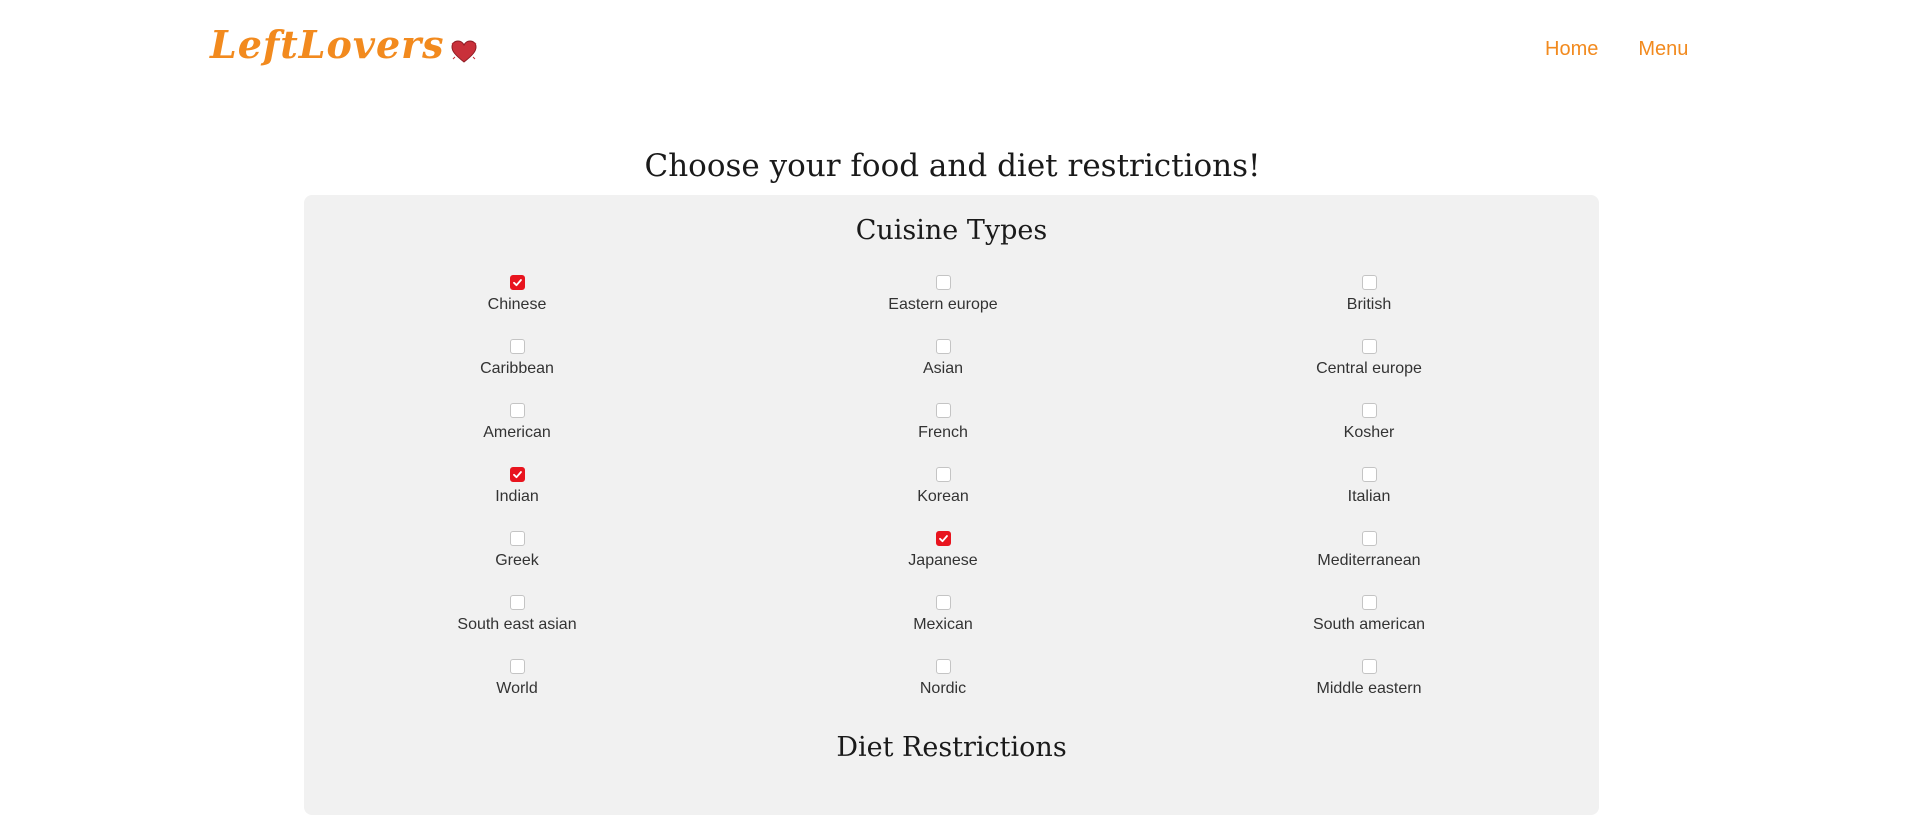 This screenshot has width=1905, height=815. I want to click on cuisine-option: South american, so click(1369, 627).